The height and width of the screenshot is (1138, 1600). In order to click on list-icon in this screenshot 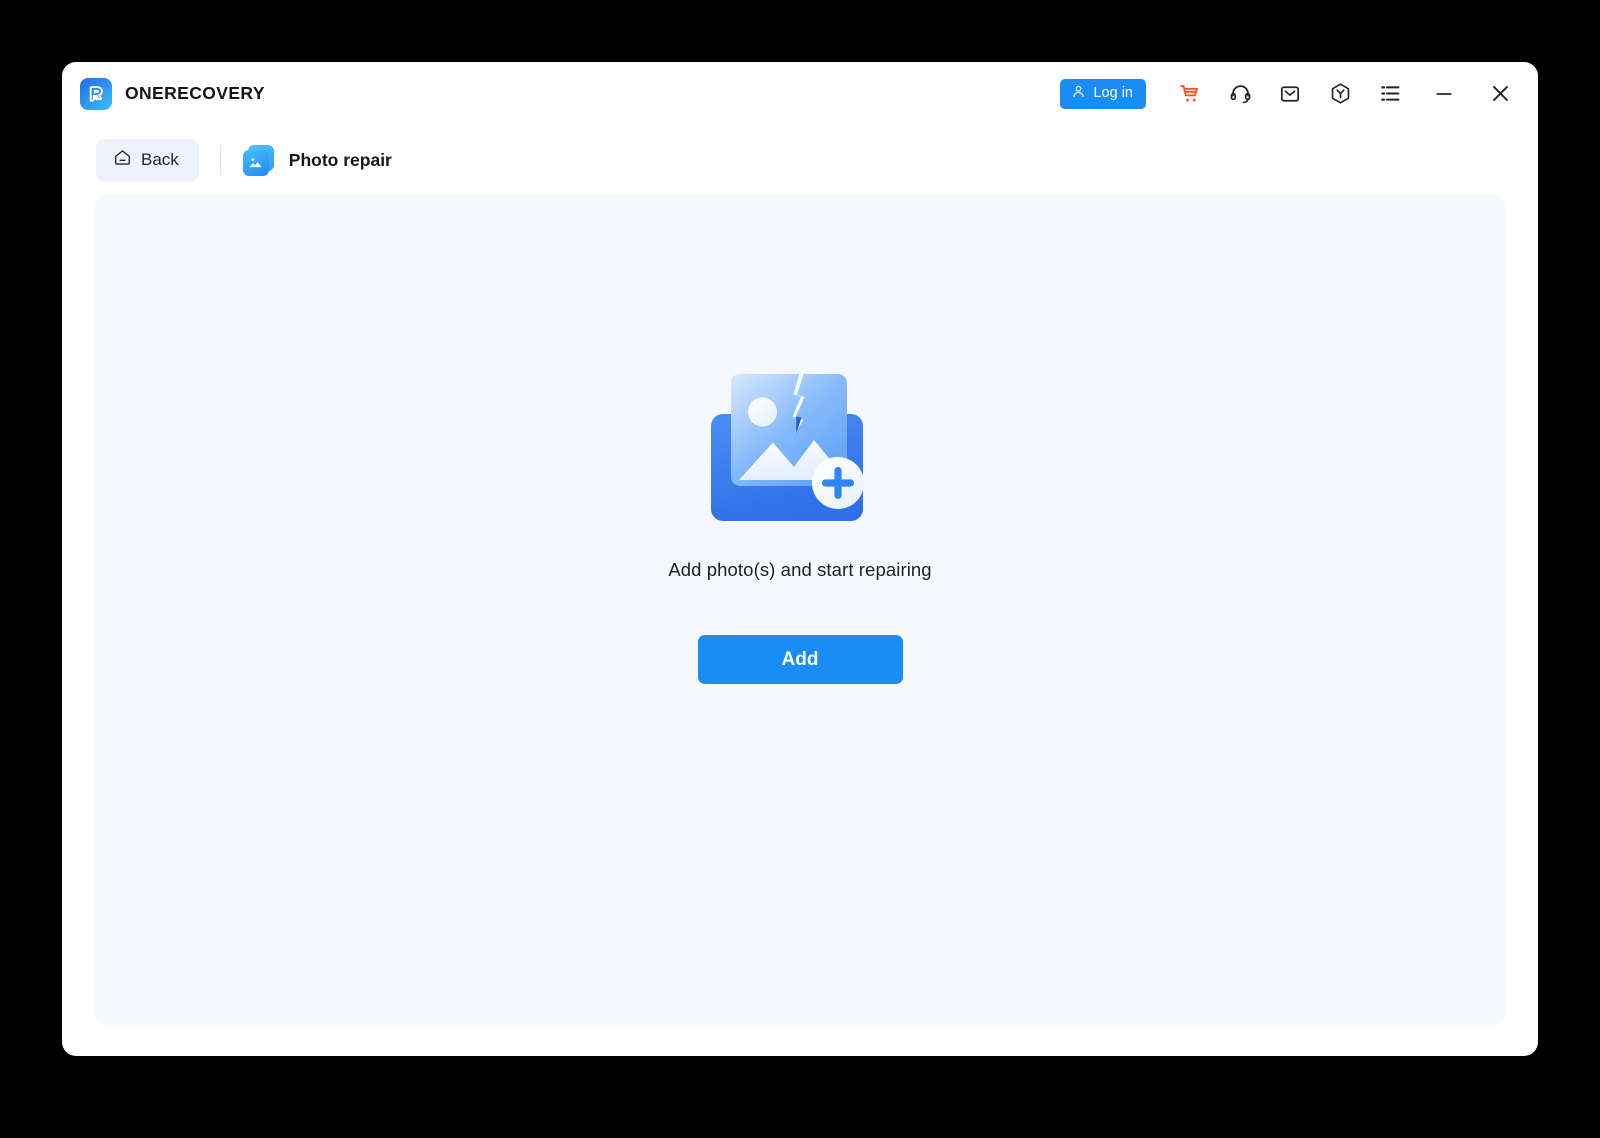, I will do `click(1390, 94)`.